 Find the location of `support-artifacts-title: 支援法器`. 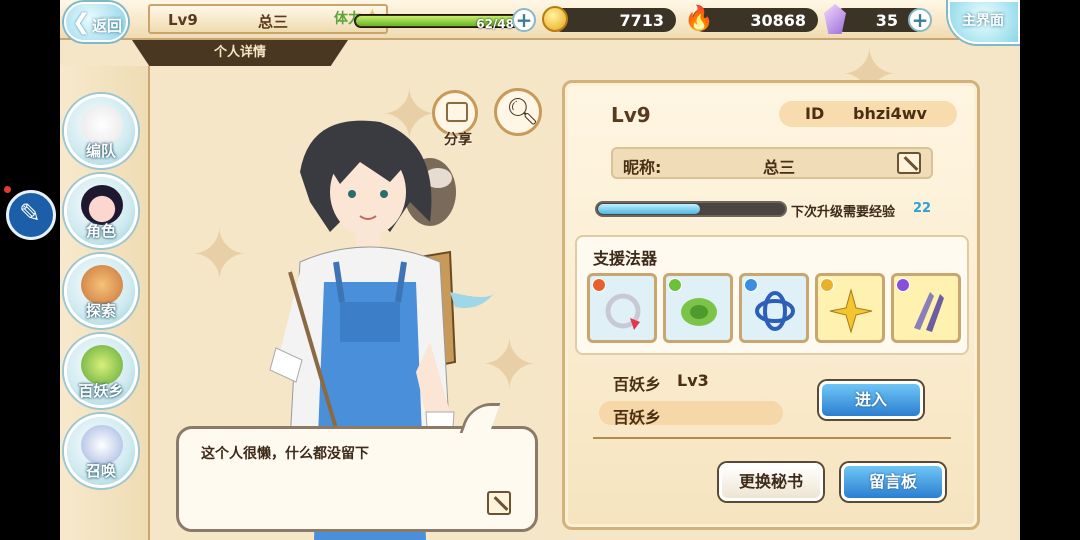

support-artifacts-title: 支援法器 is located at coordinates (625, 258).